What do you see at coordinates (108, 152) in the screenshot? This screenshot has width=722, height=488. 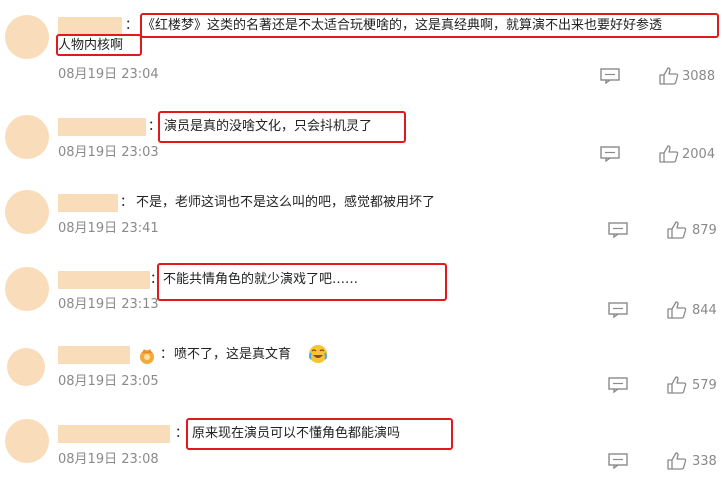 I see `timestamp: 08月19日 23:03` at bounding box center [108, 152].